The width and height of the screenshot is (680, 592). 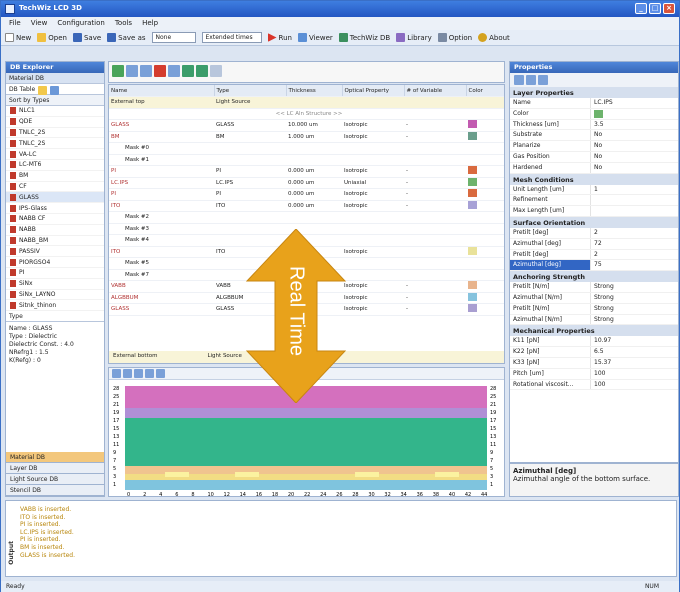 I want to click on property-row: Planarize No, so click(x=594, y=146).